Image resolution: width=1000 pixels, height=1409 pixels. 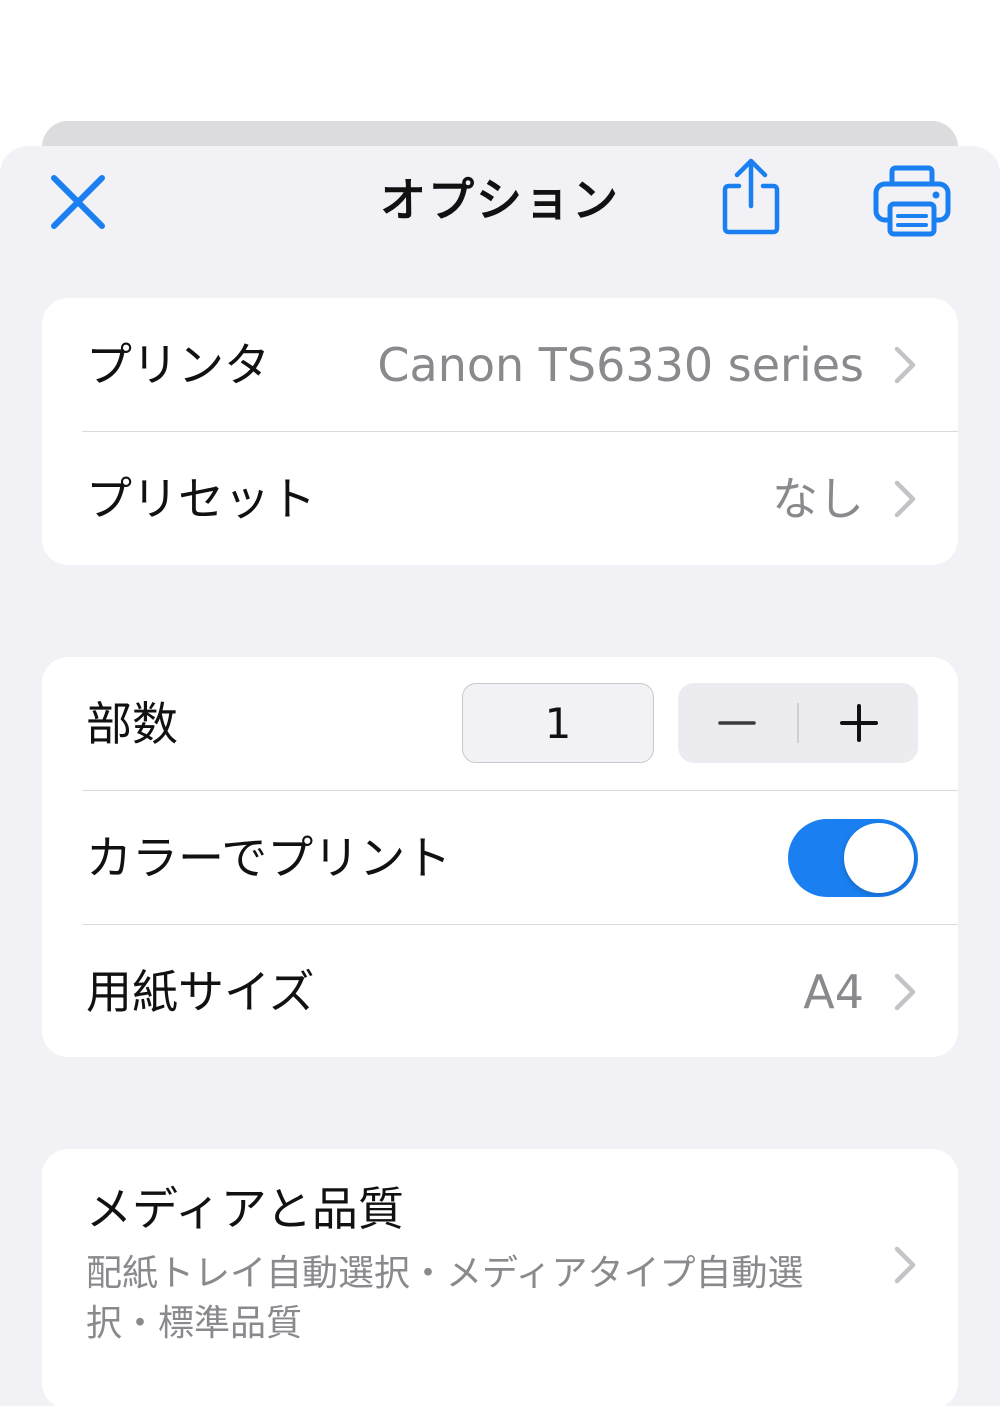 I want to click on close-button, so click(x=78, y=202).